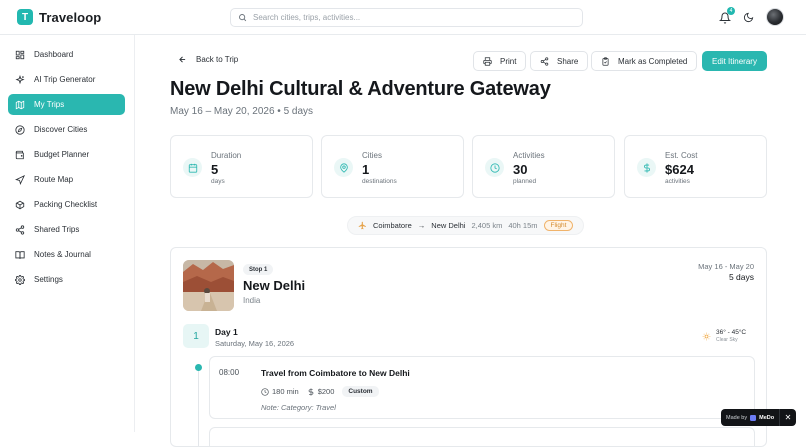 The height and width of the screenshot is (447, 806). I want to click on arrow-right-icon: →, so click(421, 225).